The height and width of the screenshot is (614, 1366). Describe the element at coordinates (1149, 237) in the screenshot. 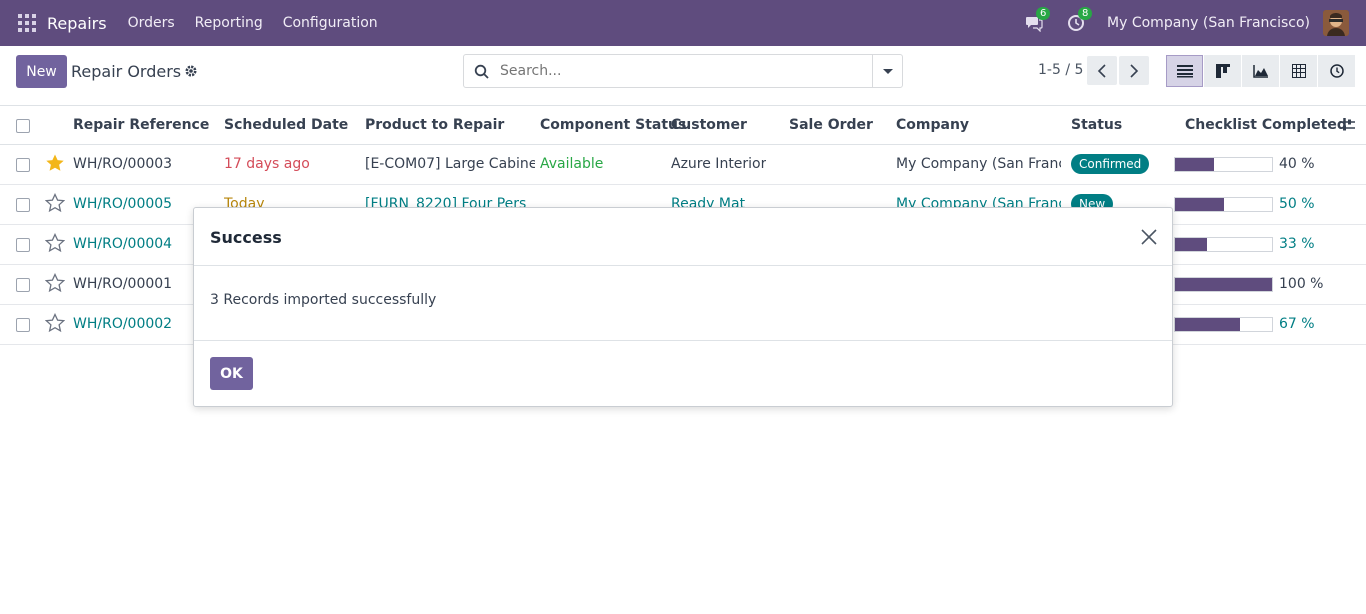

I see `close-icon` at that location.